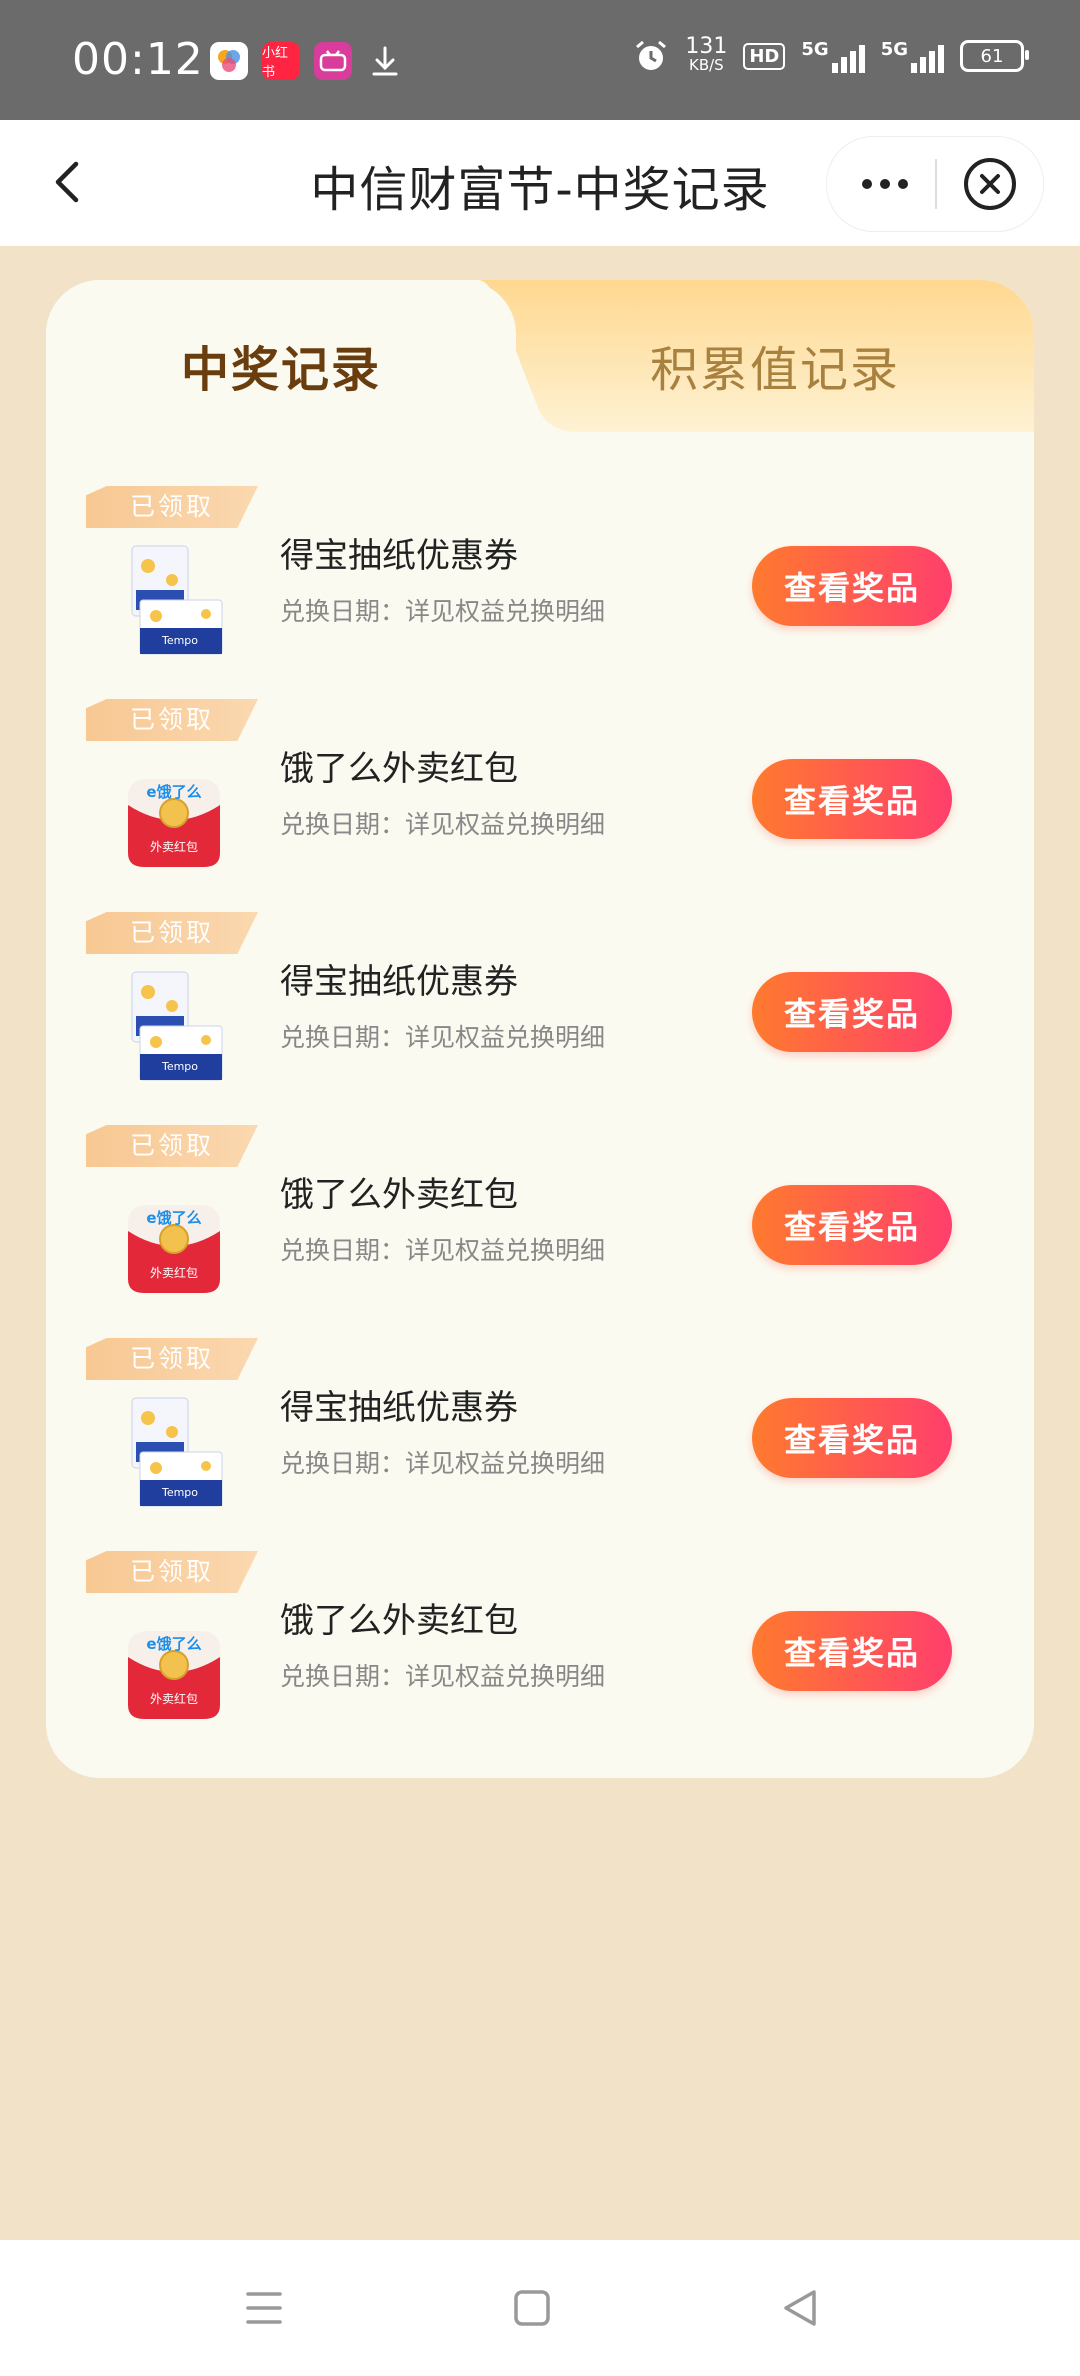  I want to click on system-nav-bar, so click(540, 2308).